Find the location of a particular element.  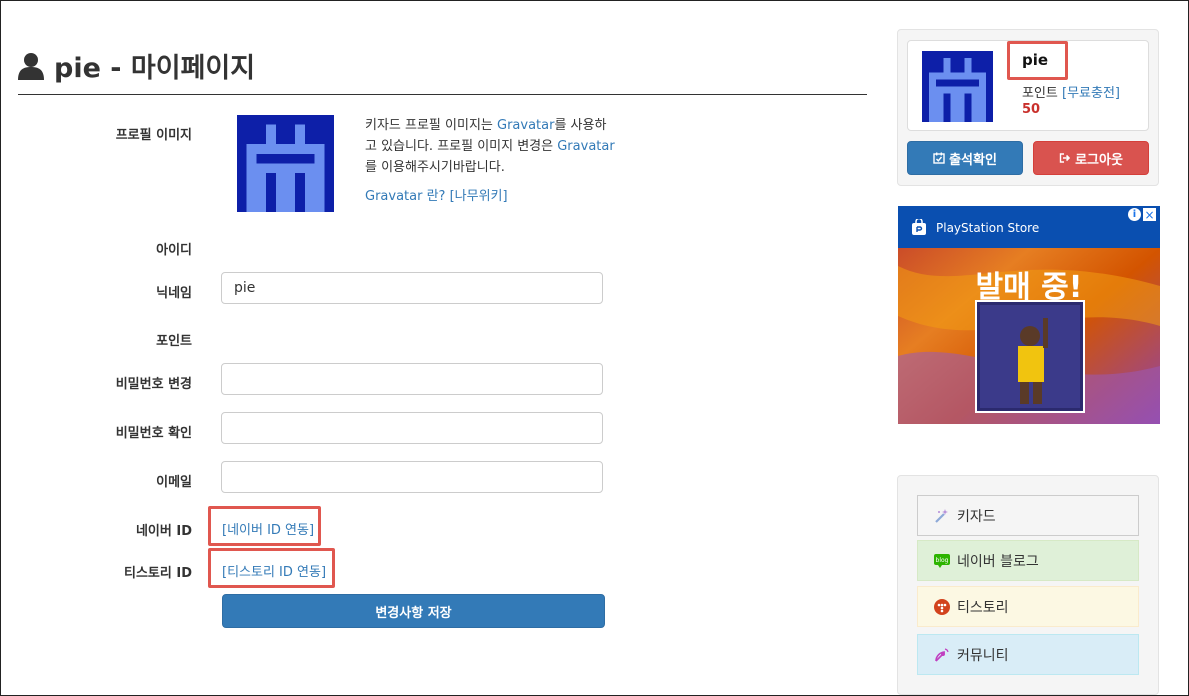

user-avatar is located at coordinates (957, 86).